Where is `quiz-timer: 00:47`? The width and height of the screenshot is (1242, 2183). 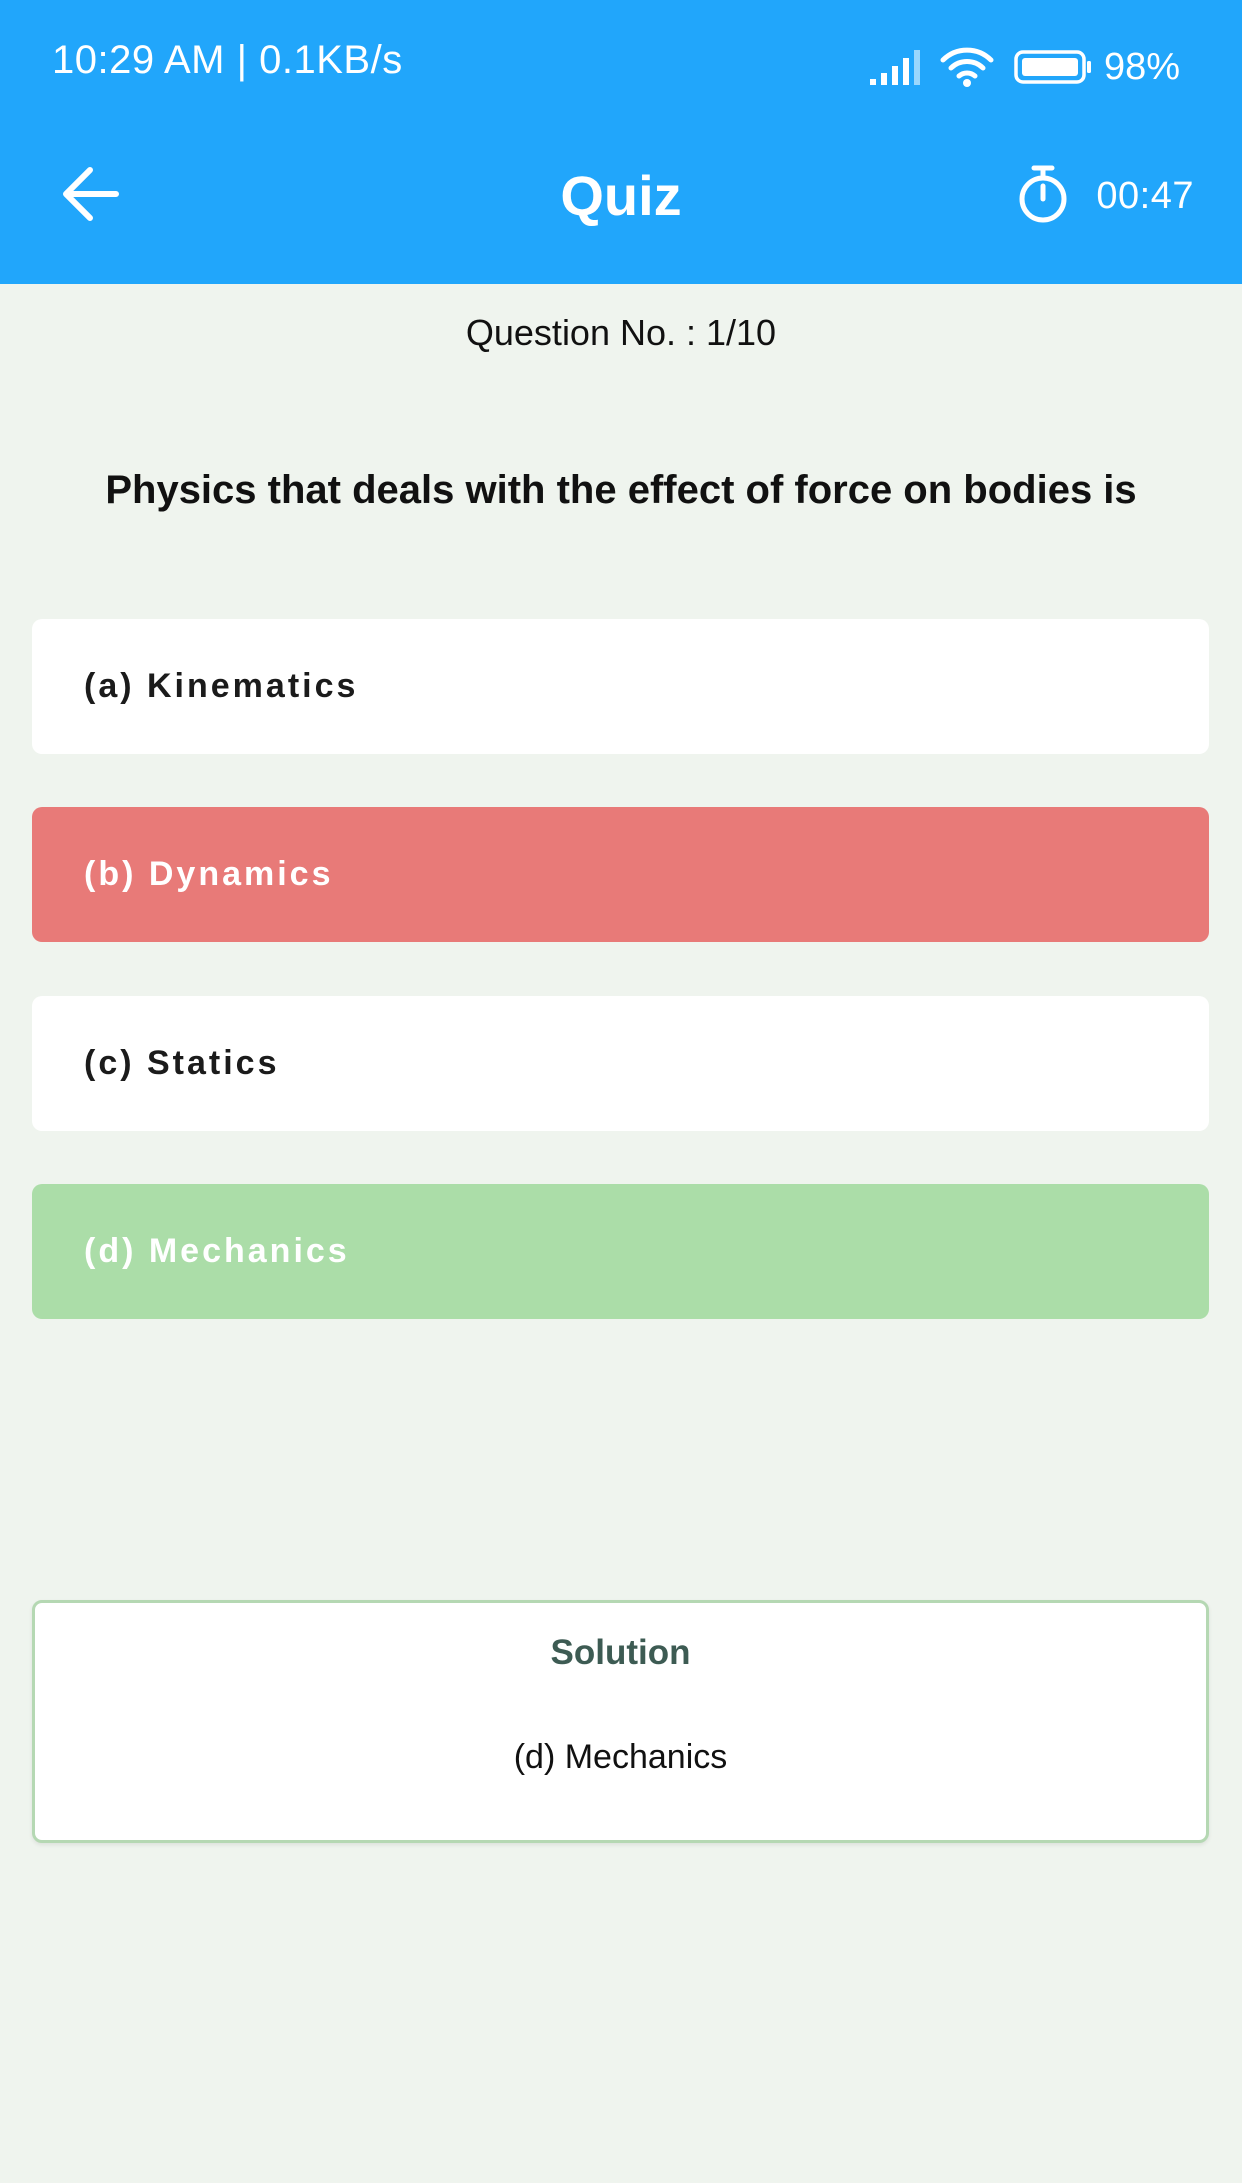
quiz-timer: 00:47 is located at coordinates (1105, 196).